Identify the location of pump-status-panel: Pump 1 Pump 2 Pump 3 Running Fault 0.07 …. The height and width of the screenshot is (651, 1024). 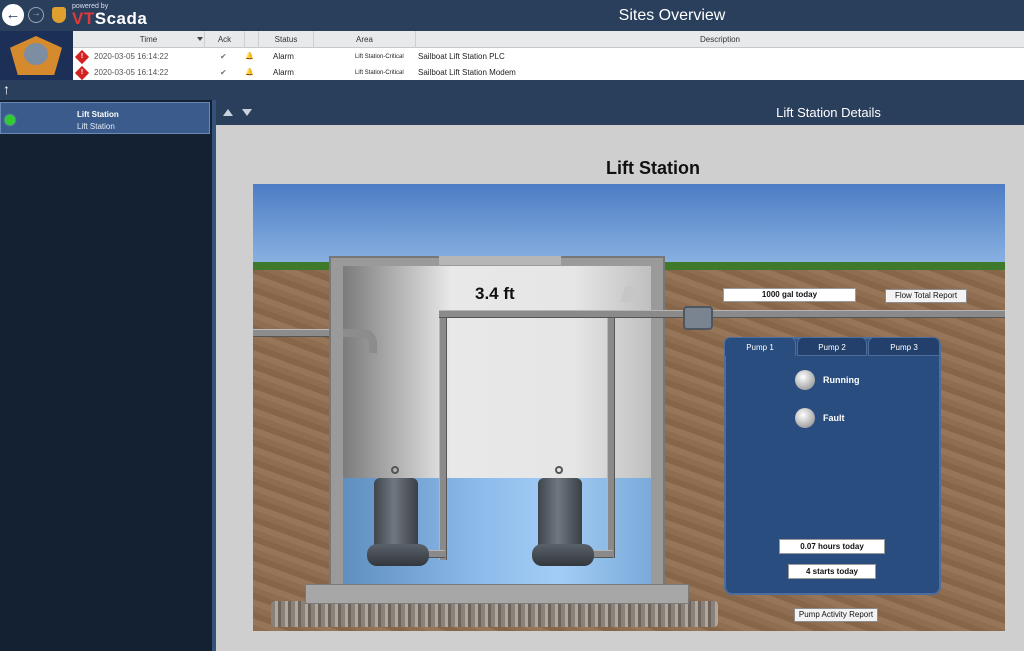
(832, 466).